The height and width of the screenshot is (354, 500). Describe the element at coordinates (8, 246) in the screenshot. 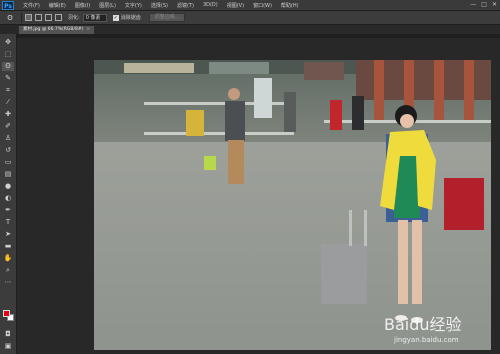

I see `shape-tool-icon: ▬` at that location.